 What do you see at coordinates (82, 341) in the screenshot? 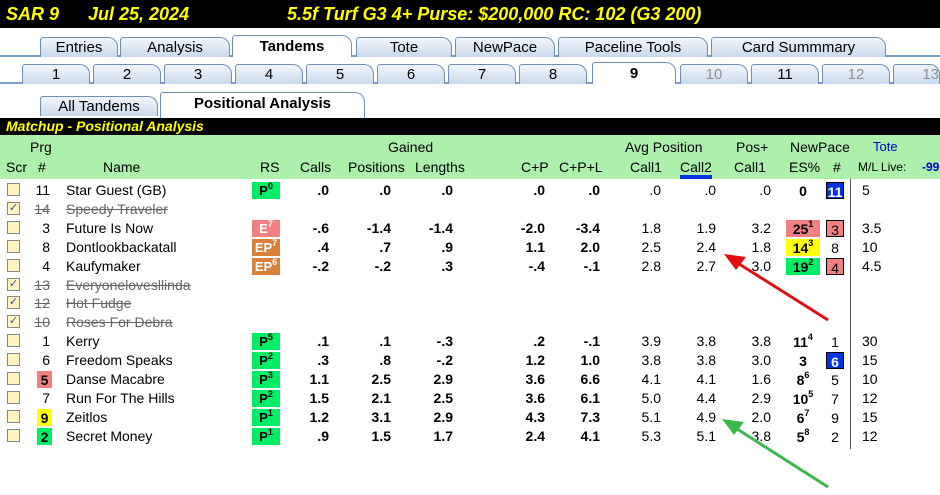
I see `horse-name: Kerry` at bounding box center [82, 341].